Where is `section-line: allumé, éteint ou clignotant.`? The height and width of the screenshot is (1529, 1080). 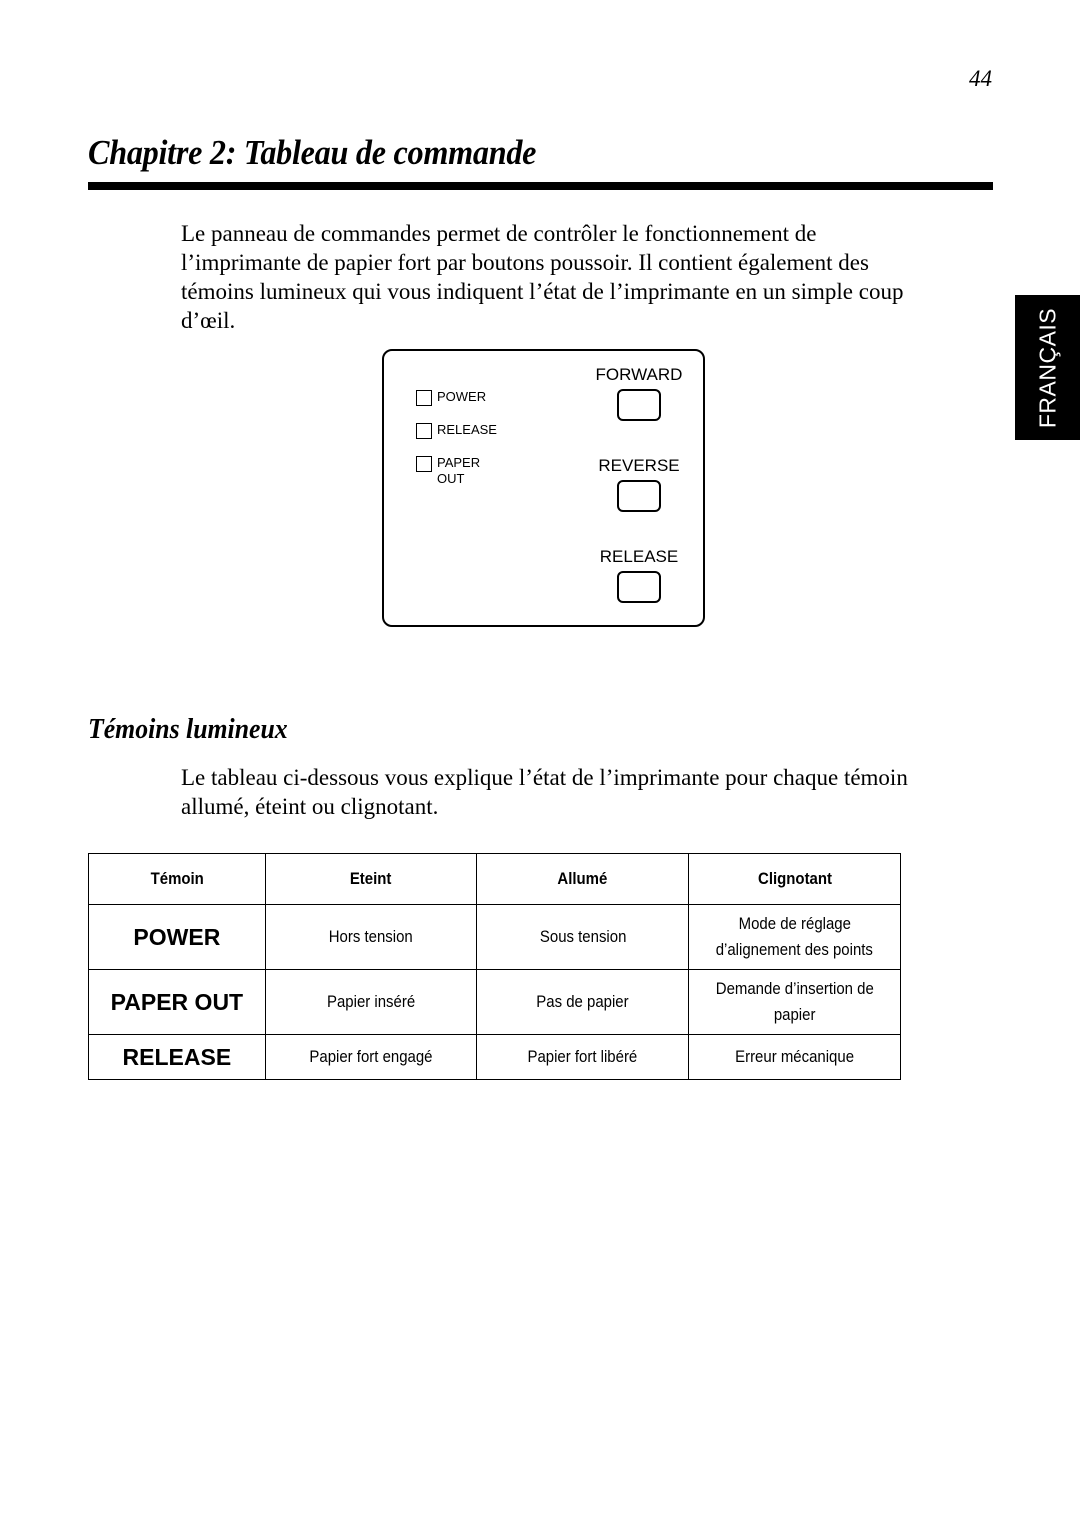
section-line: allumé, éteint ou clignotant. is located at coordinates (310, 806).